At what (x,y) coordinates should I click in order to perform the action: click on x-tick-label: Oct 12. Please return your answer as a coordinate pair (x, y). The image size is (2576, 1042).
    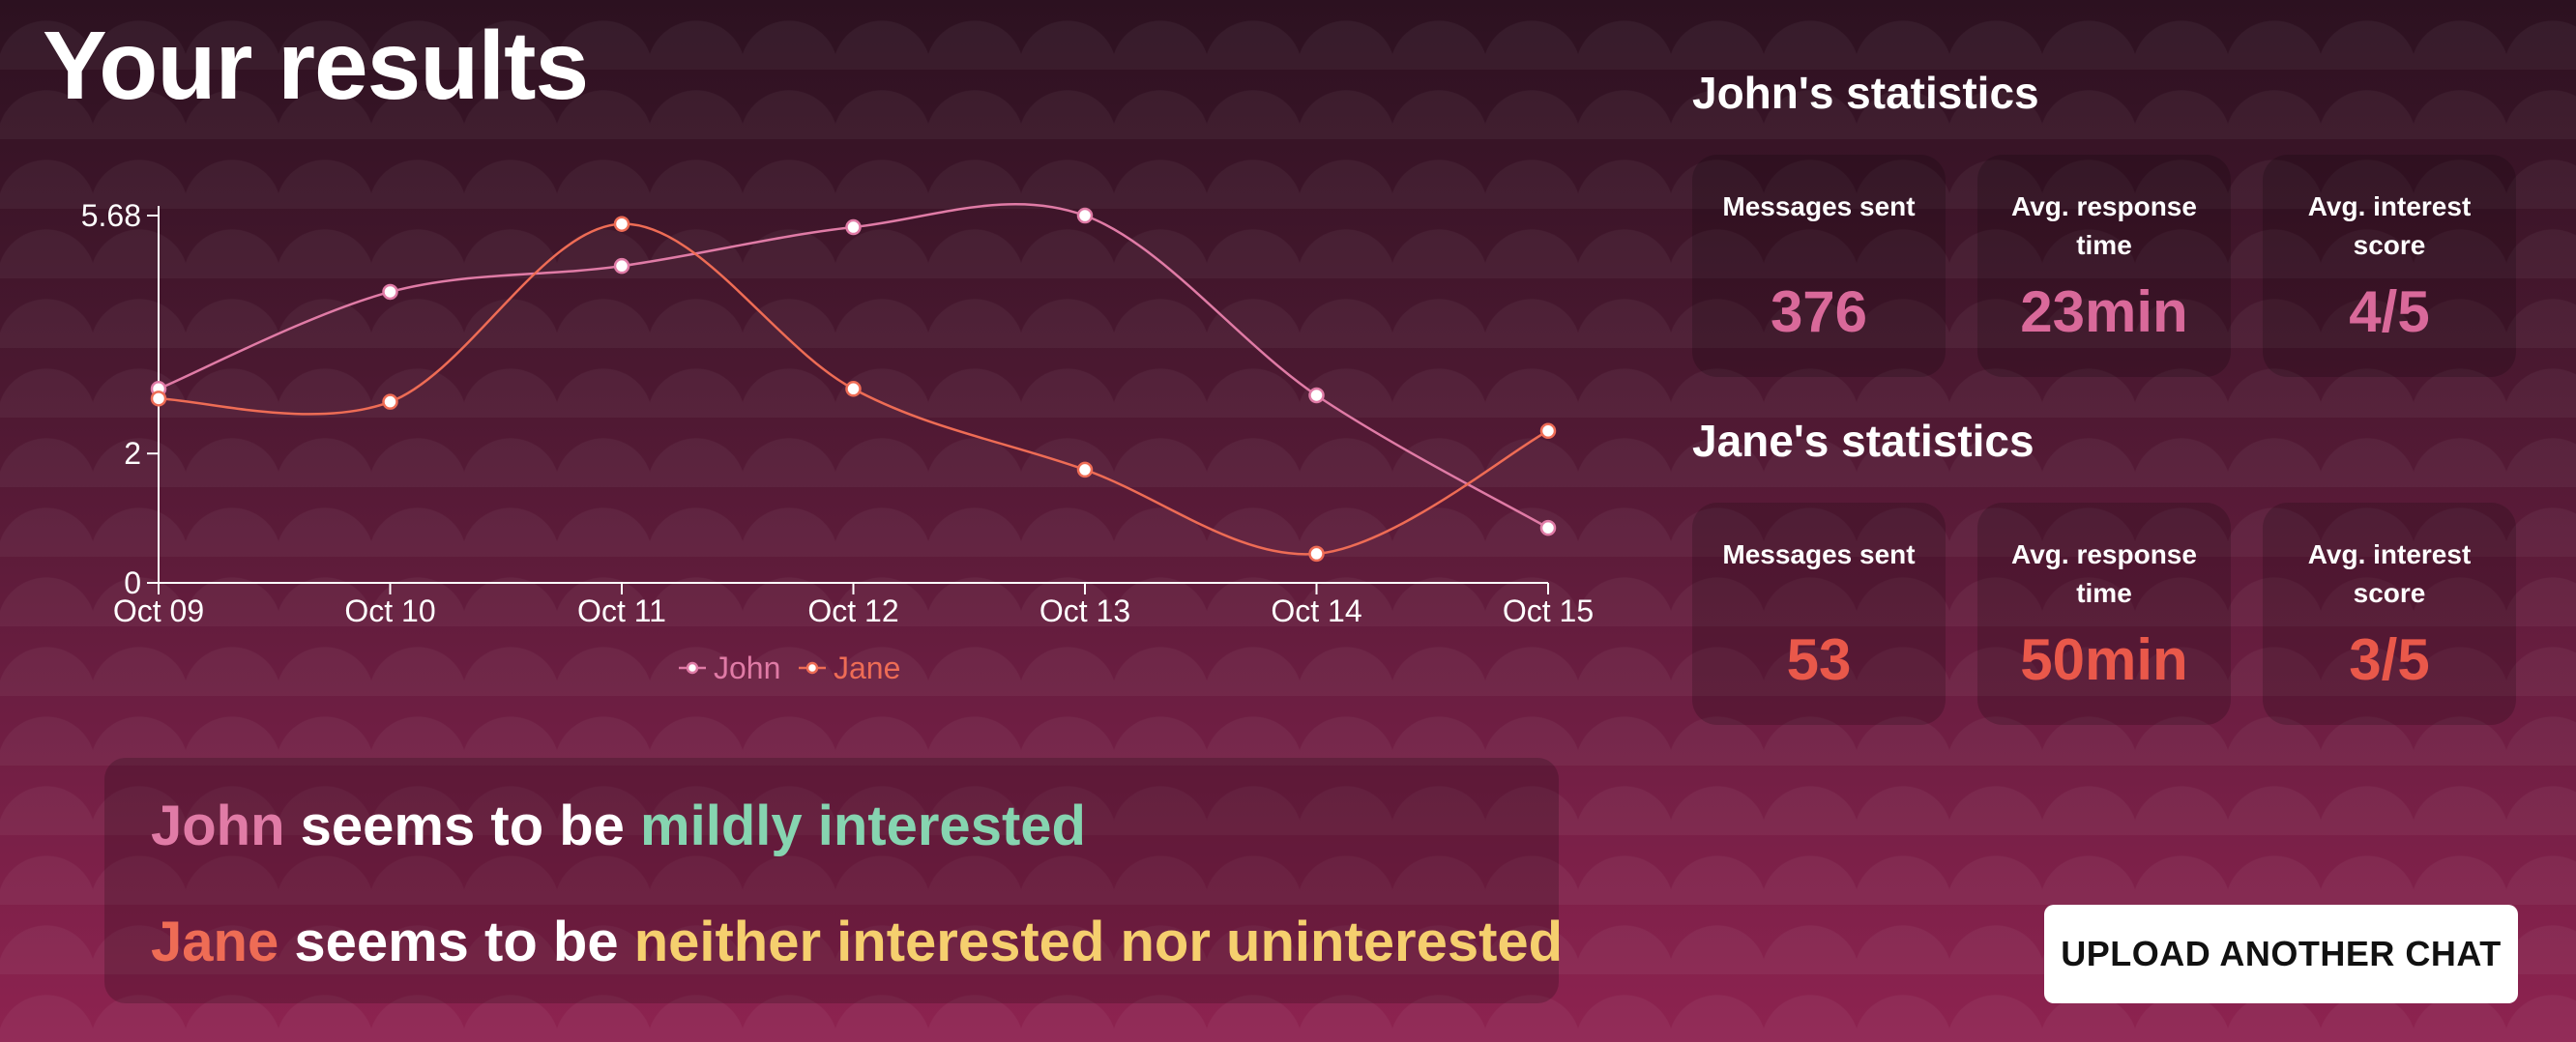
    Looking at the image, I should click on (852, 610).